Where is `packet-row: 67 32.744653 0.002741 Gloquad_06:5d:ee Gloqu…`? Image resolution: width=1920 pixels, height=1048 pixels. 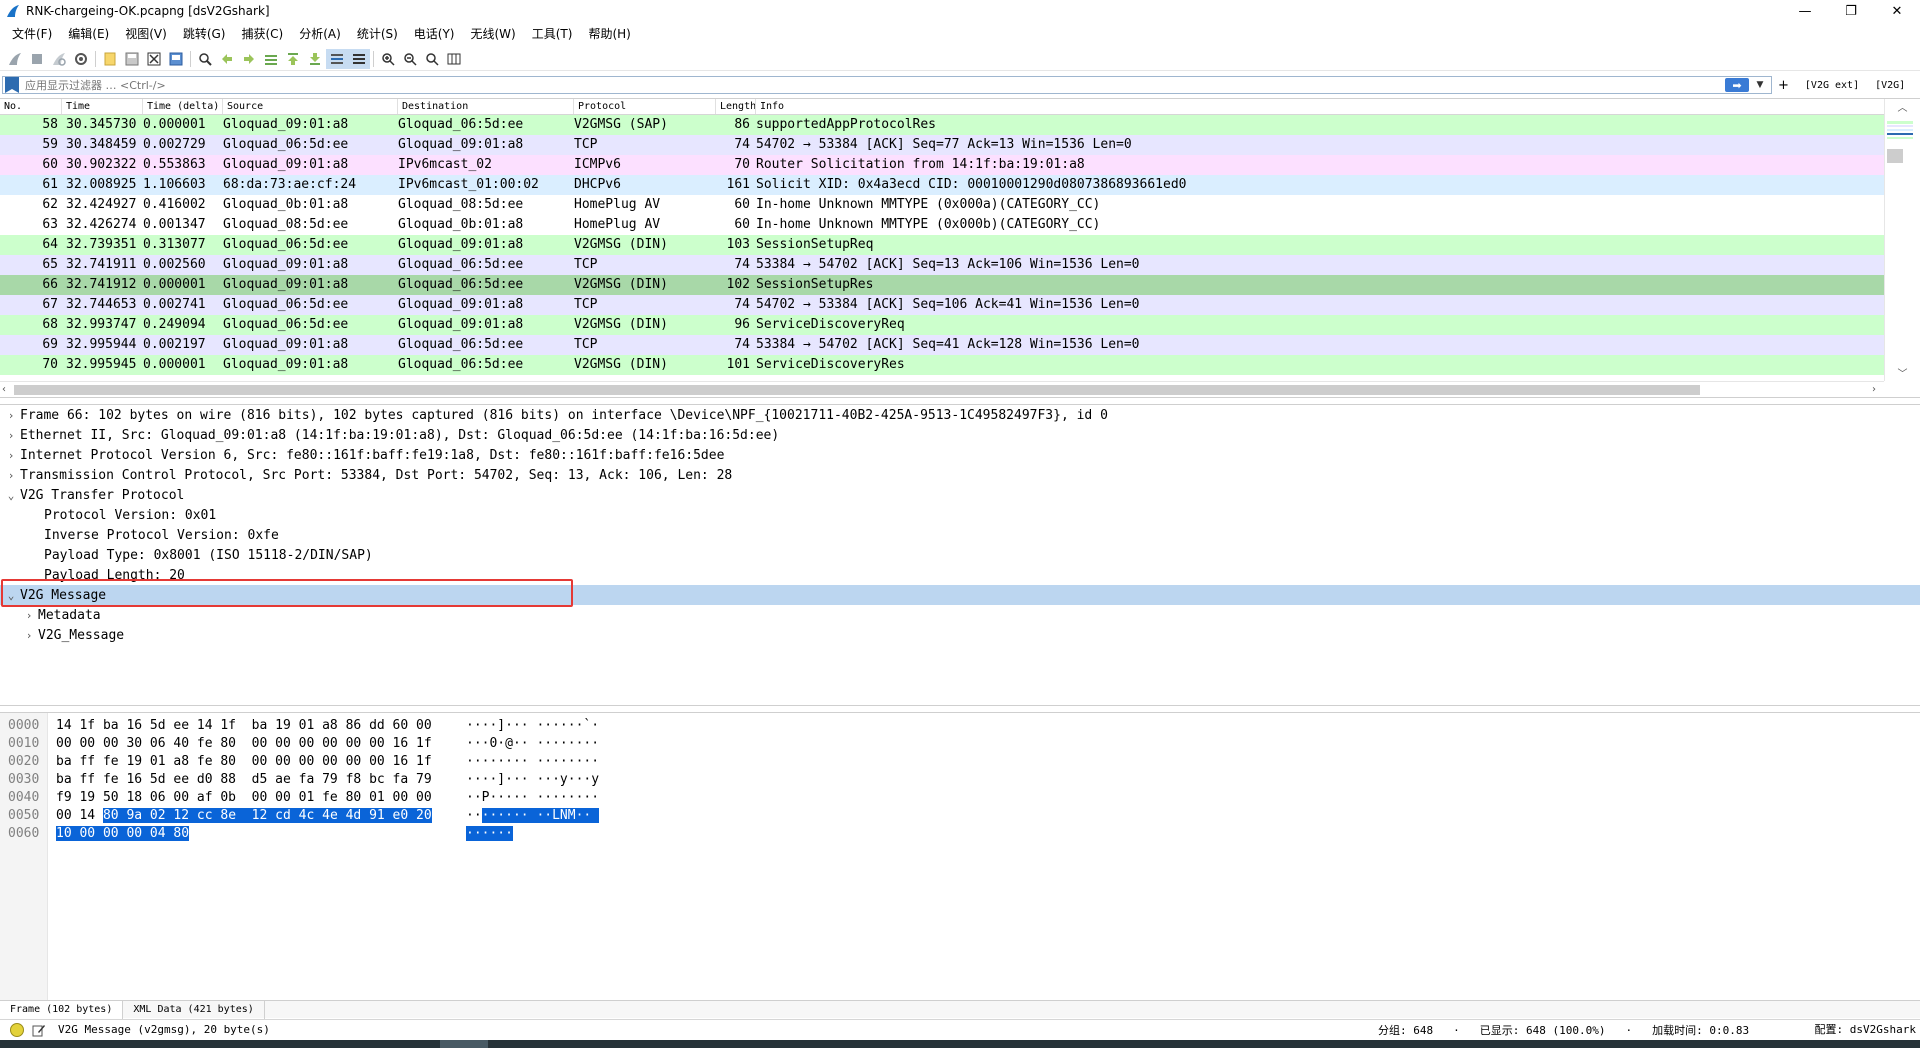
packet-row: 67 32.744653 0.002741 Gloquad_06:5d:ee Gloqu… is located at coordinates (960, 305).